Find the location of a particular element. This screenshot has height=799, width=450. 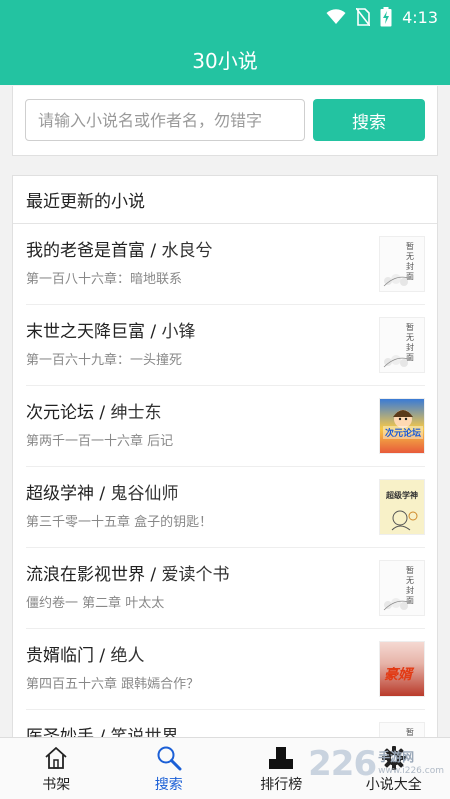

novel-title: 我的老爸是首富 / 水良兮 is located at coordinates (119, 251).